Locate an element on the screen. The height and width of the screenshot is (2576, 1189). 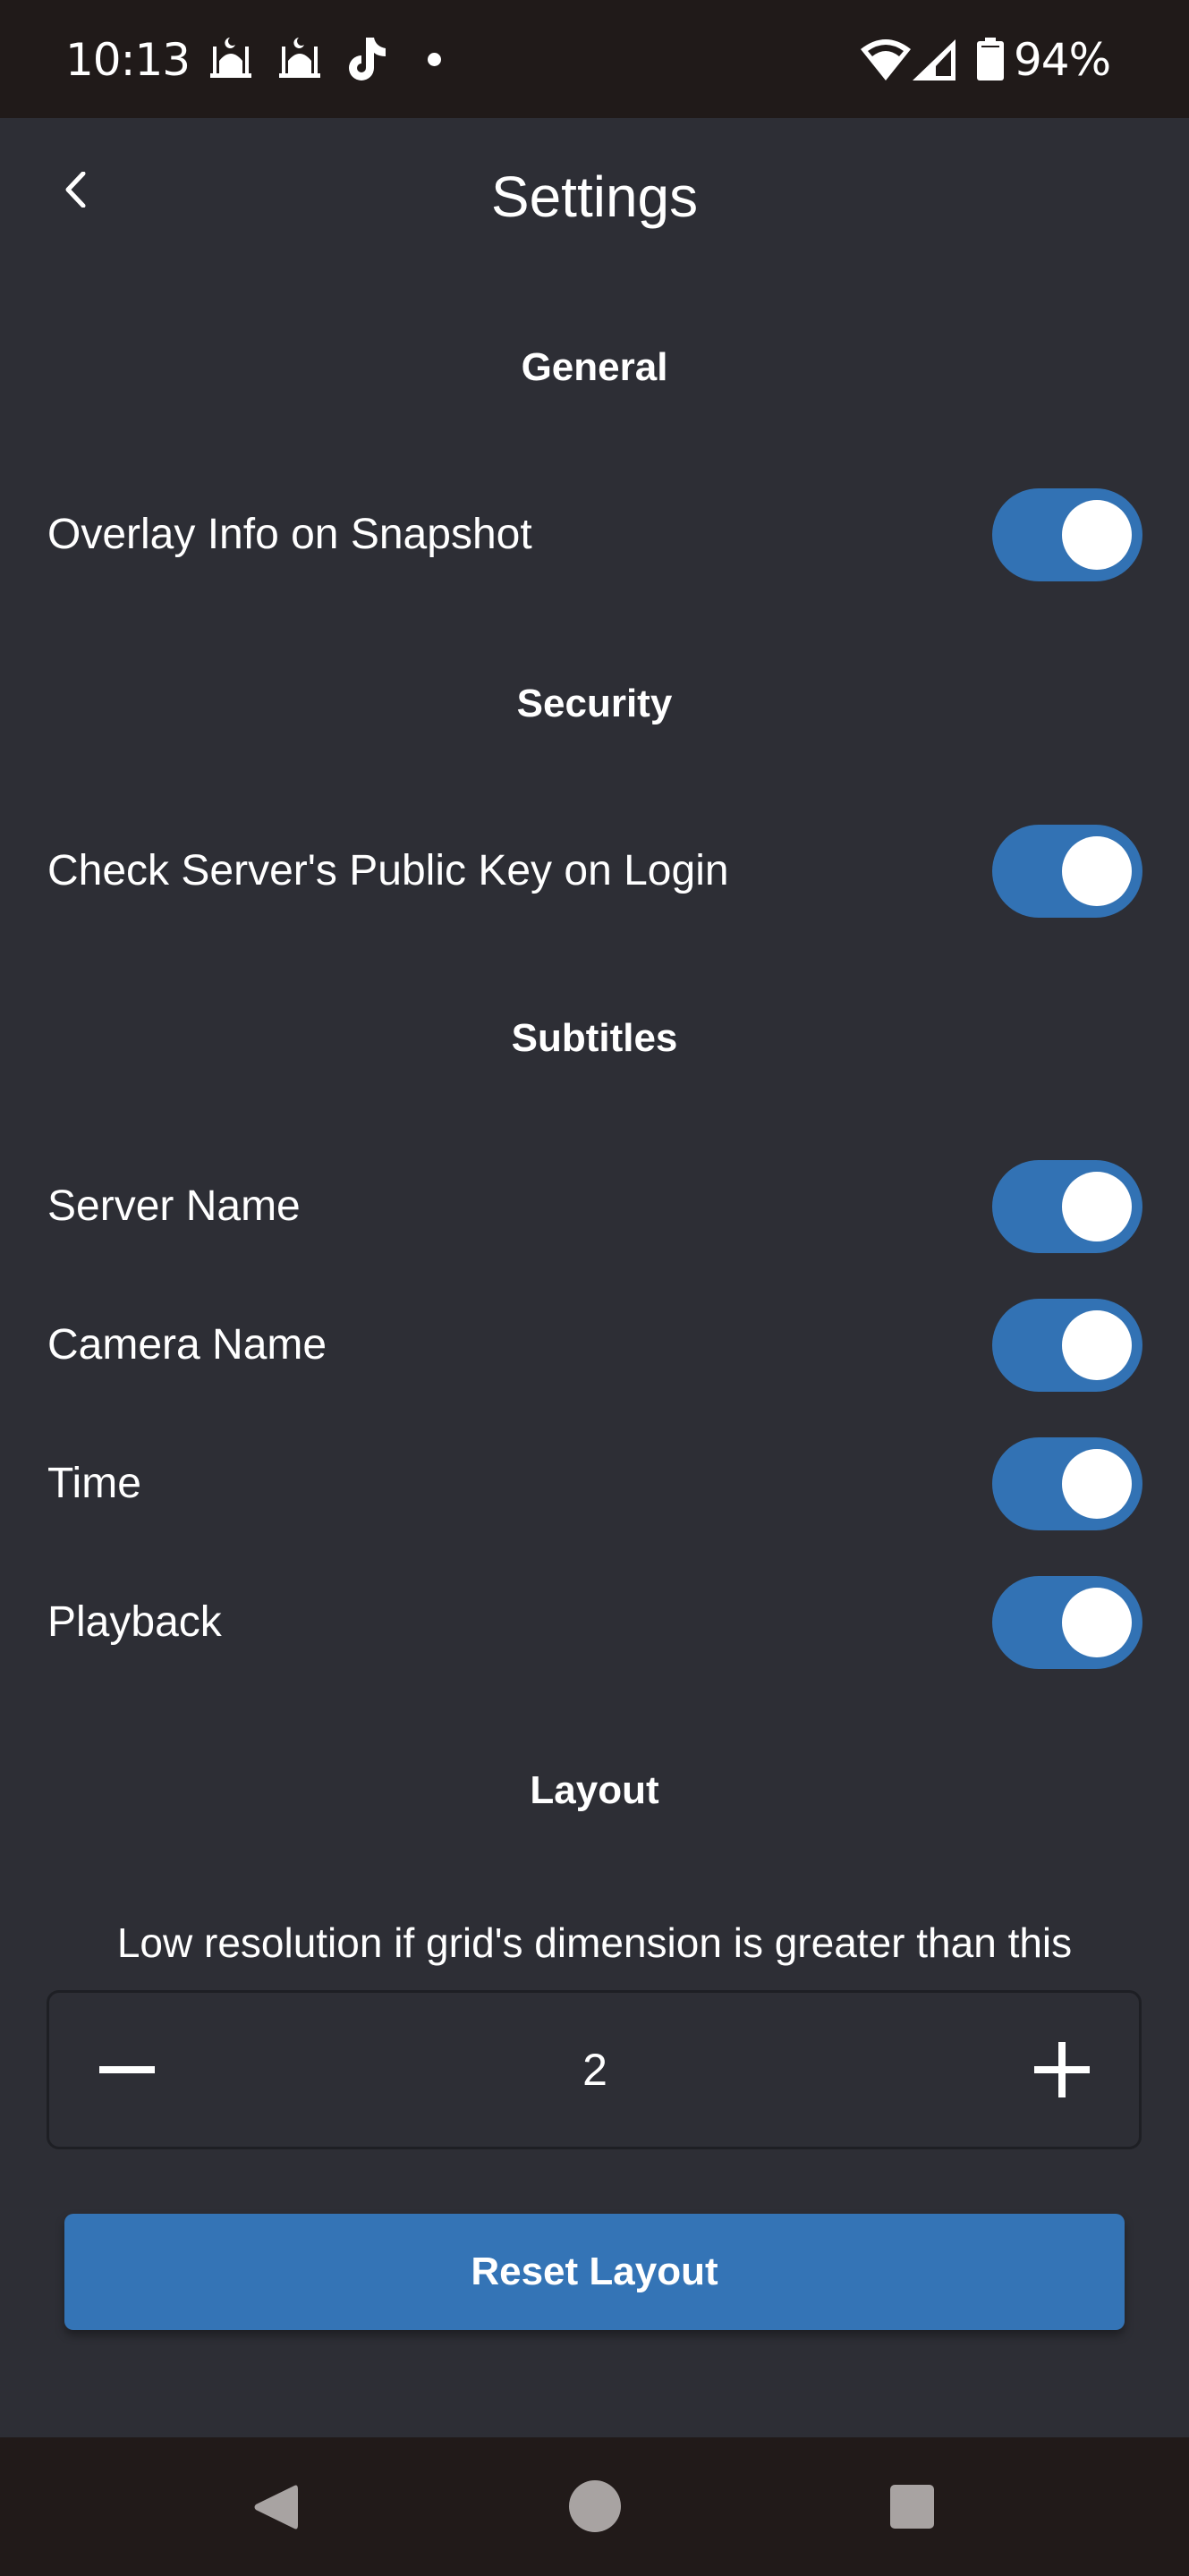
setting-label: Camera Name is located at coordinates (187, 1344).